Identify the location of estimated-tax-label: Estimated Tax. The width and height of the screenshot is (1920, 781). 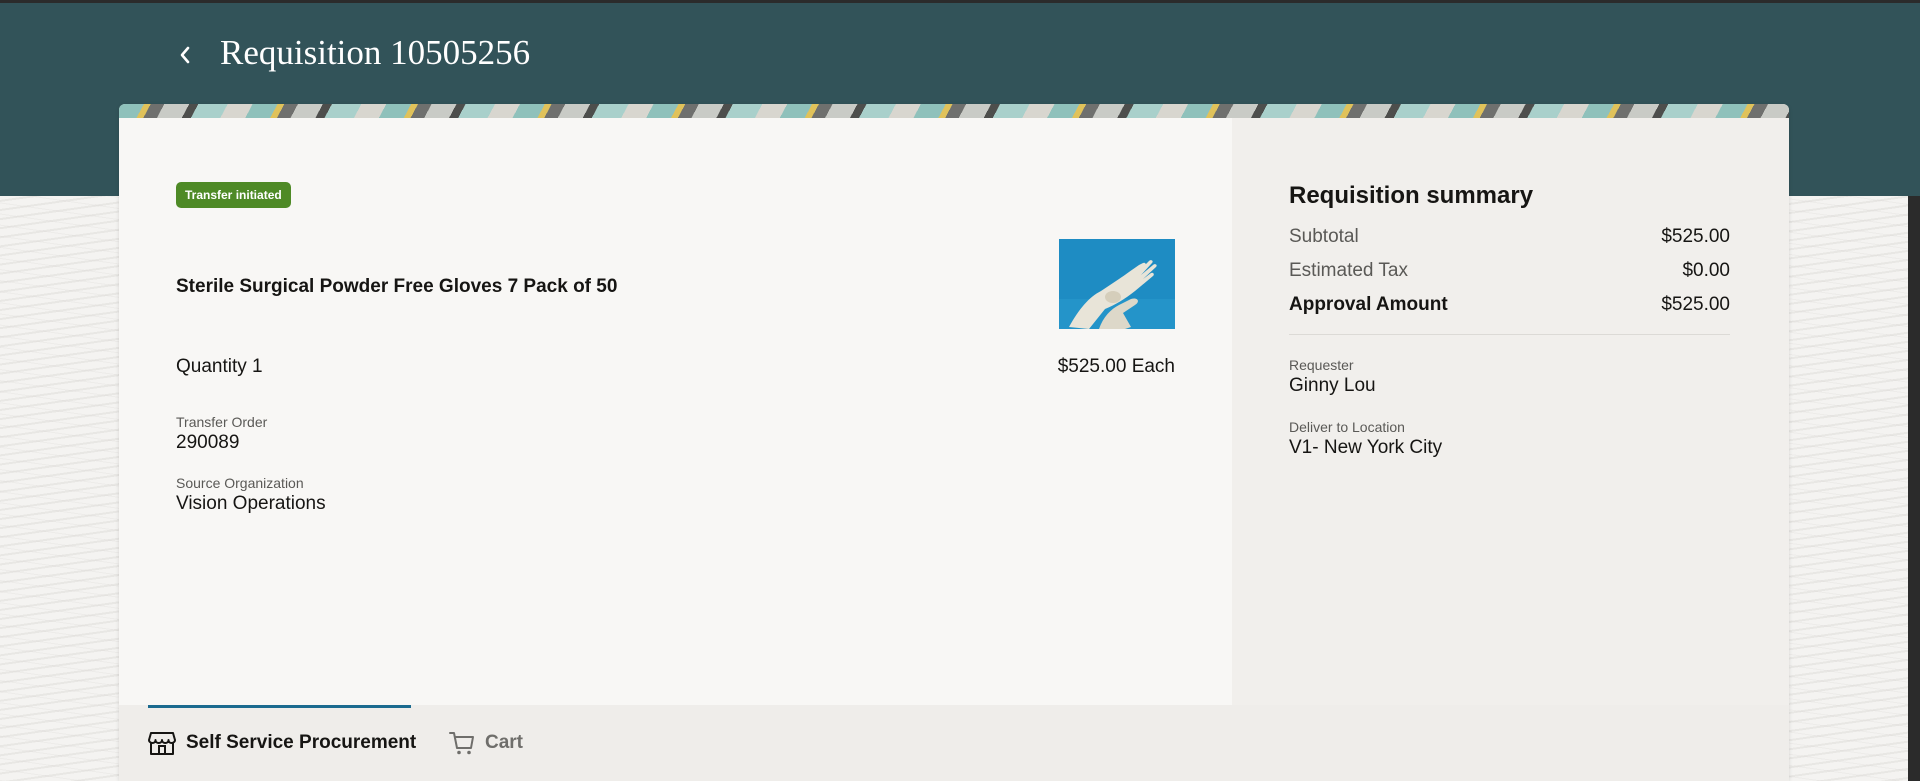
(1348, 270).